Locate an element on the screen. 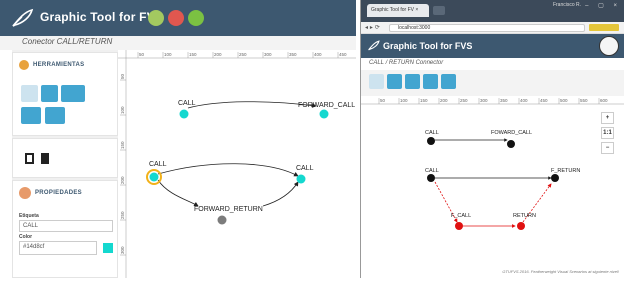 The height and width of the screenshot is (283, 624). ruler-tick-label: 250 is located at coordinates (122, 215).